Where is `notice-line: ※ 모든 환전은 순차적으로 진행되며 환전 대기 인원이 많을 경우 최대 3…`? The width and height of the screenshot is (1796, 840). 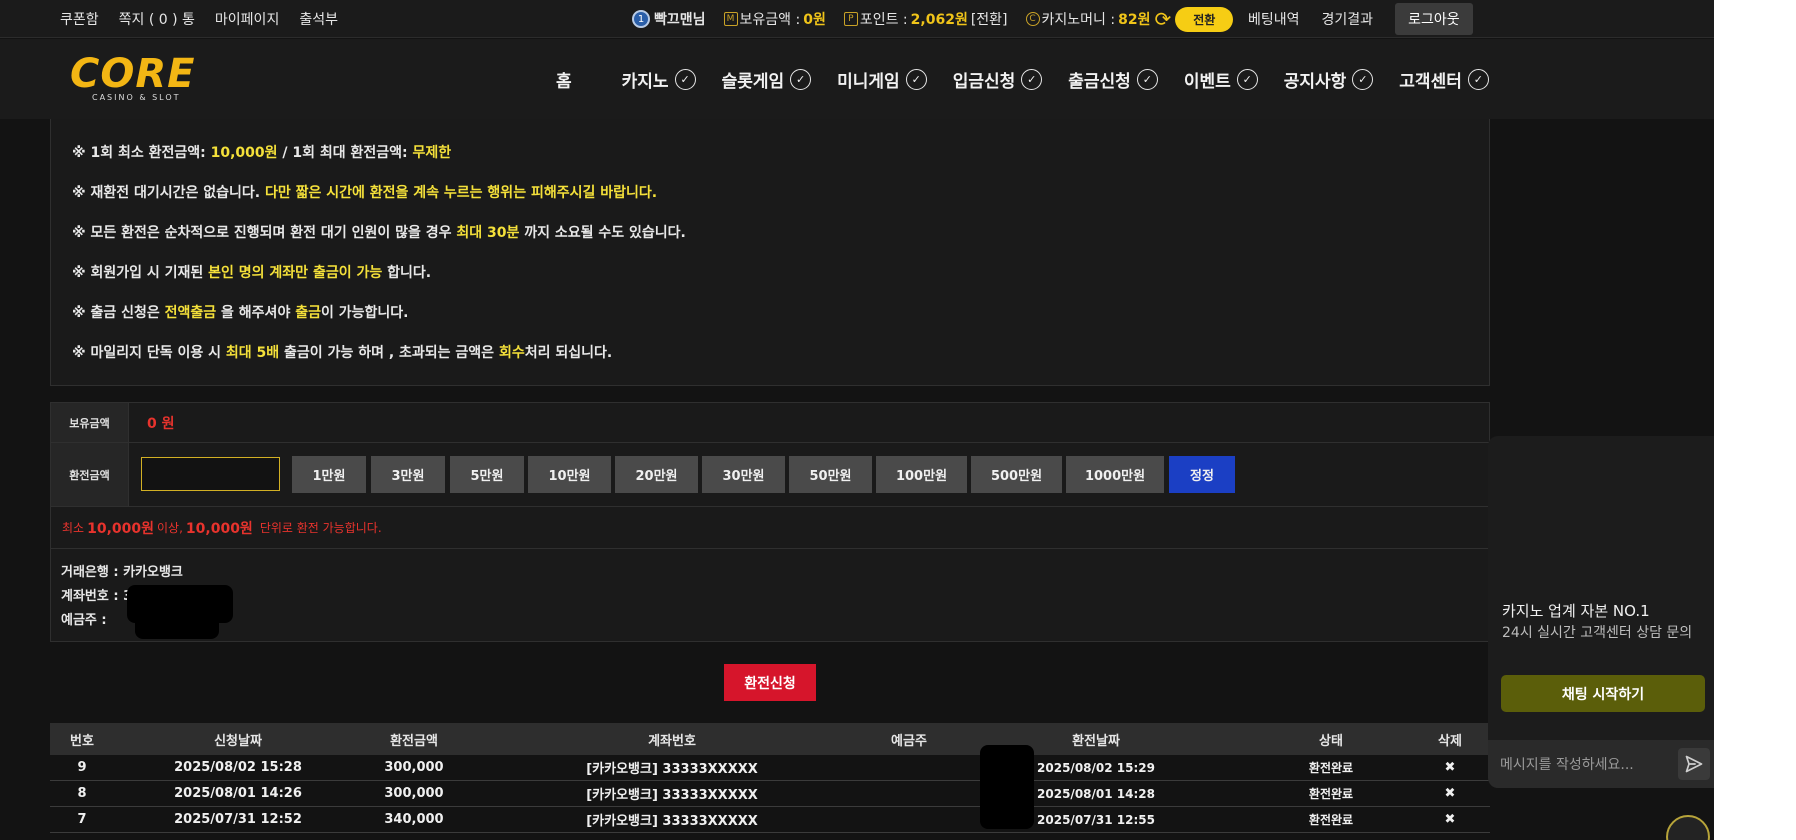 notice-line: ※ 모든 환전은 순차적으로 진행되며 환전 대기 인원이 많을 경우 최대 3… is located at coordinates (379, 232).